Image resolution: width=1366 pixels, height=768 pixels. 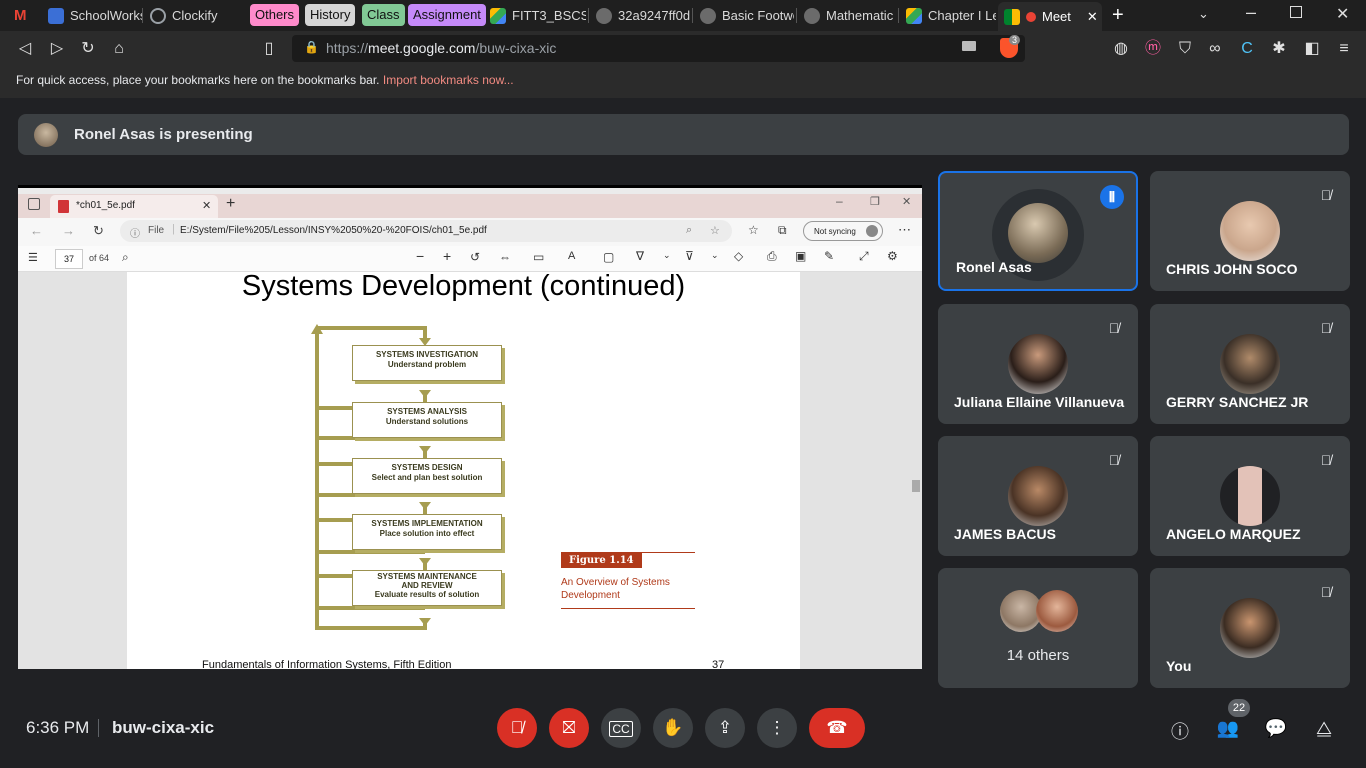 What do you see at coordinates (1279, 49) in the screenshot?
I see `extensions-puzzle-icon: ✱` at bounding box center [1279, 49].